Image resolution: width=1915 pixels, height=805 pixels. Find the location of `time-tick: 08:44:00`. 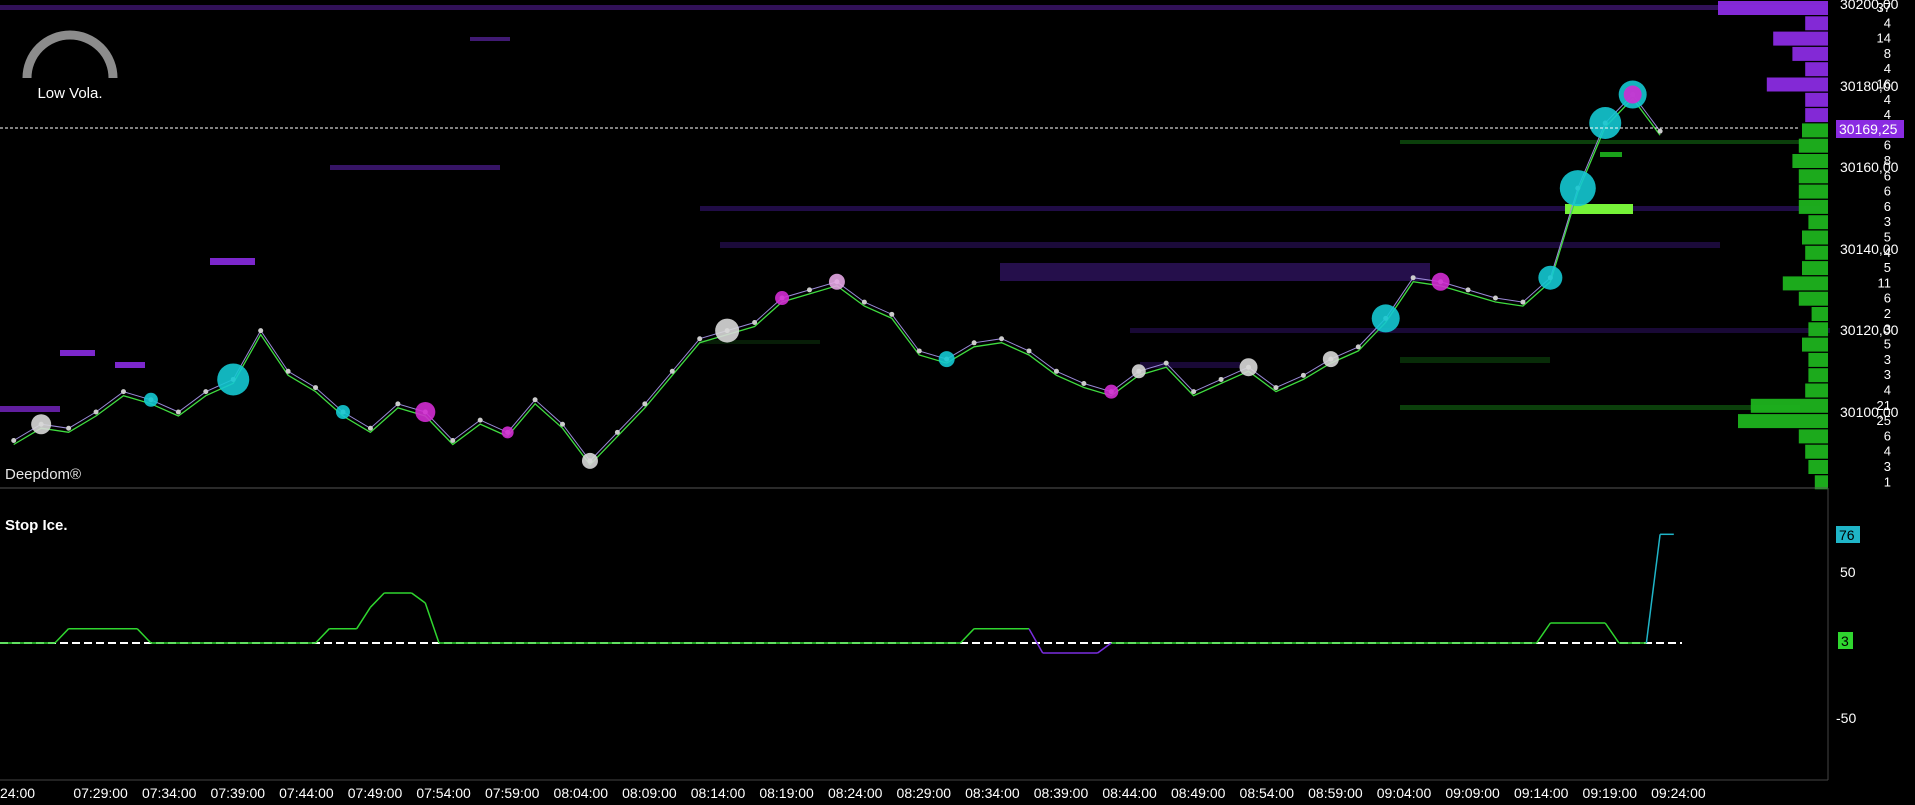

time-tick: 08:44:00 is located at coordinates (1129, 793).